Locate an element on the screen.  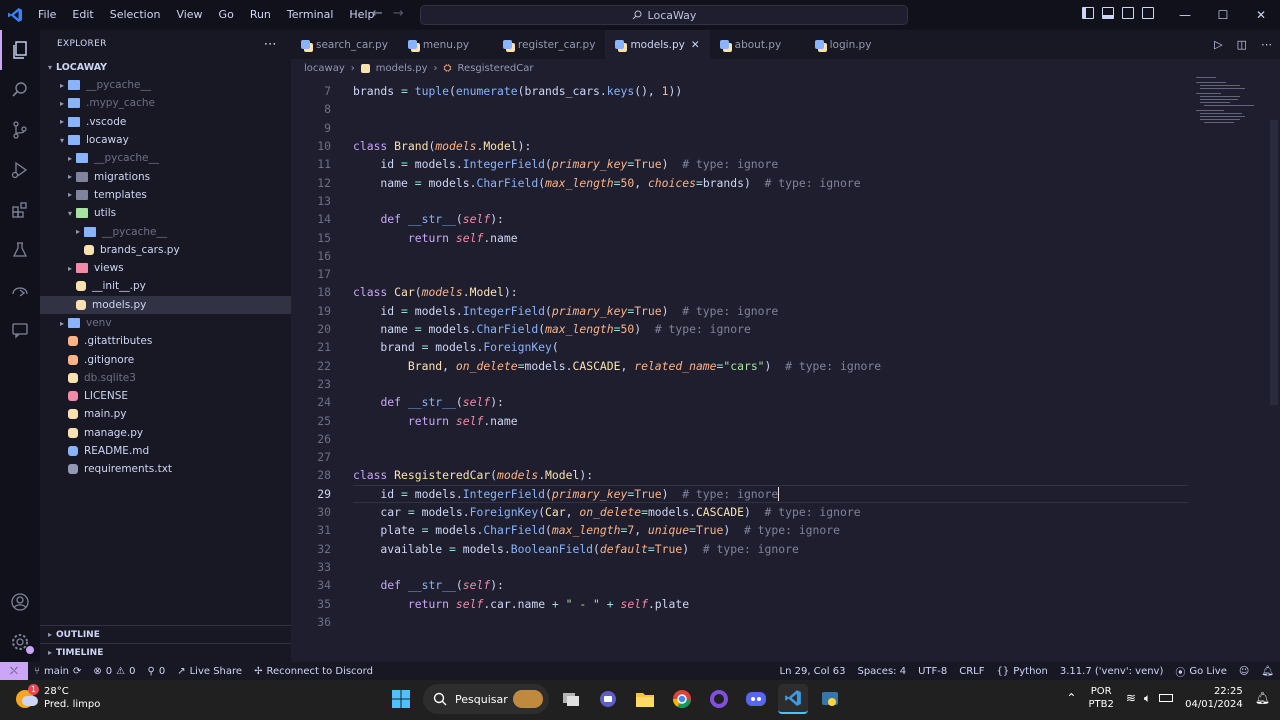
cursor-position: Ln 29, Col 63 is located at coordinates (813, 671).